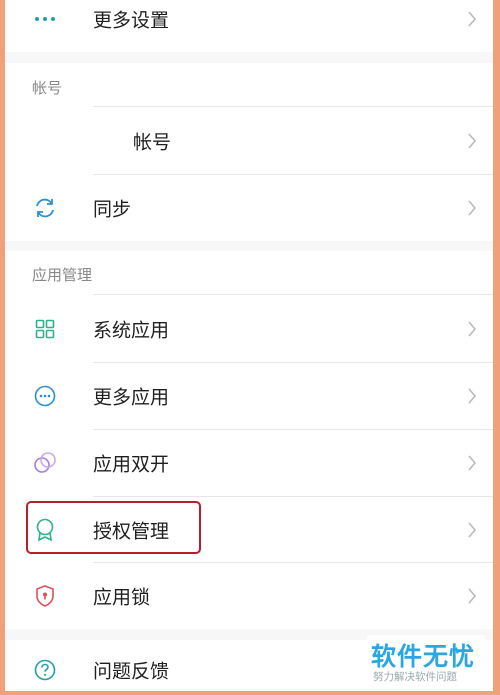 This screenshot has height=695, width=500. I want to click on feedback-label: 问题反馈, so click(131, 671).